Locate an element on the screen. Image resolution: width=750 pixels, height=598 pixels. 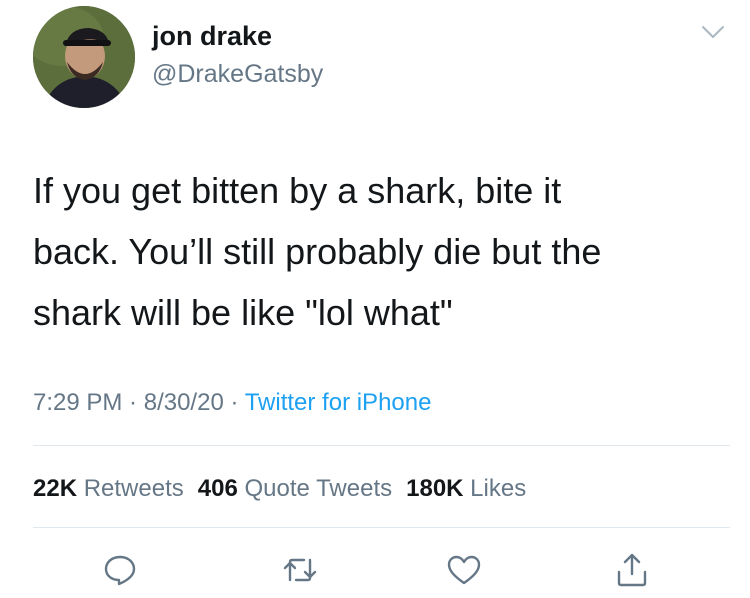
tweet-time: 7:29 PM is located at coordinates (77, 402).